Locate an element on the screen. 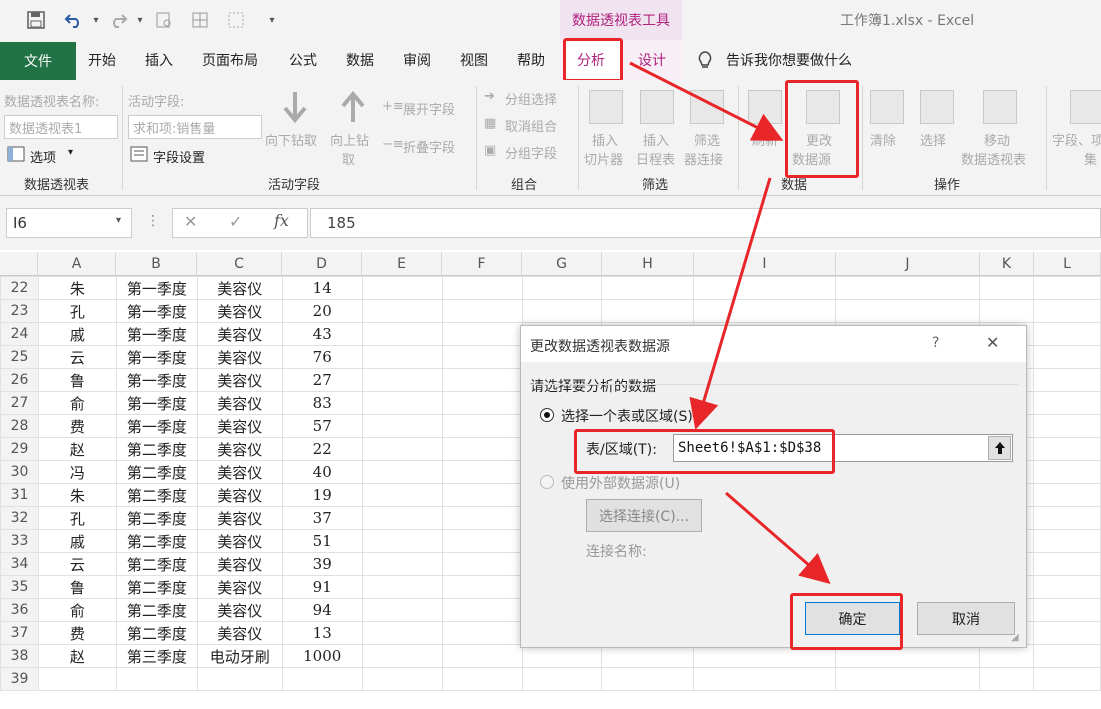  annotation-arrows is located at coordinates (730, 322).